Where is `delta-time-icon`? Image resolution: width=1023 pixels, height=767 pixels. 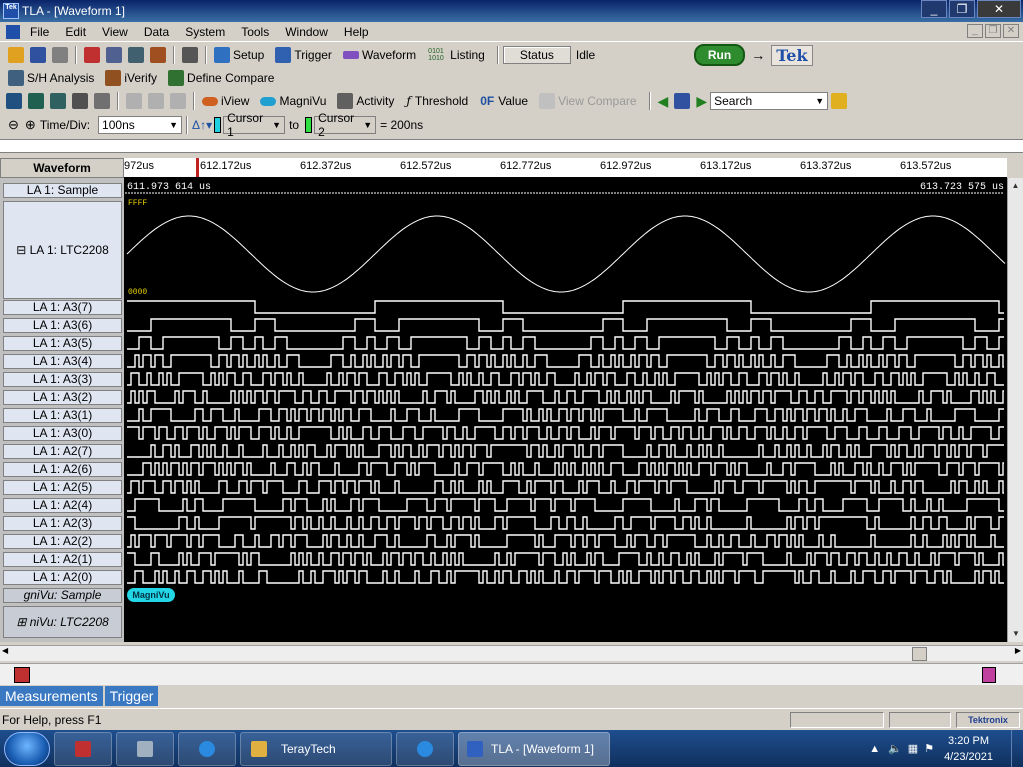
delta-time-icon is located at coordinates (80, 101).